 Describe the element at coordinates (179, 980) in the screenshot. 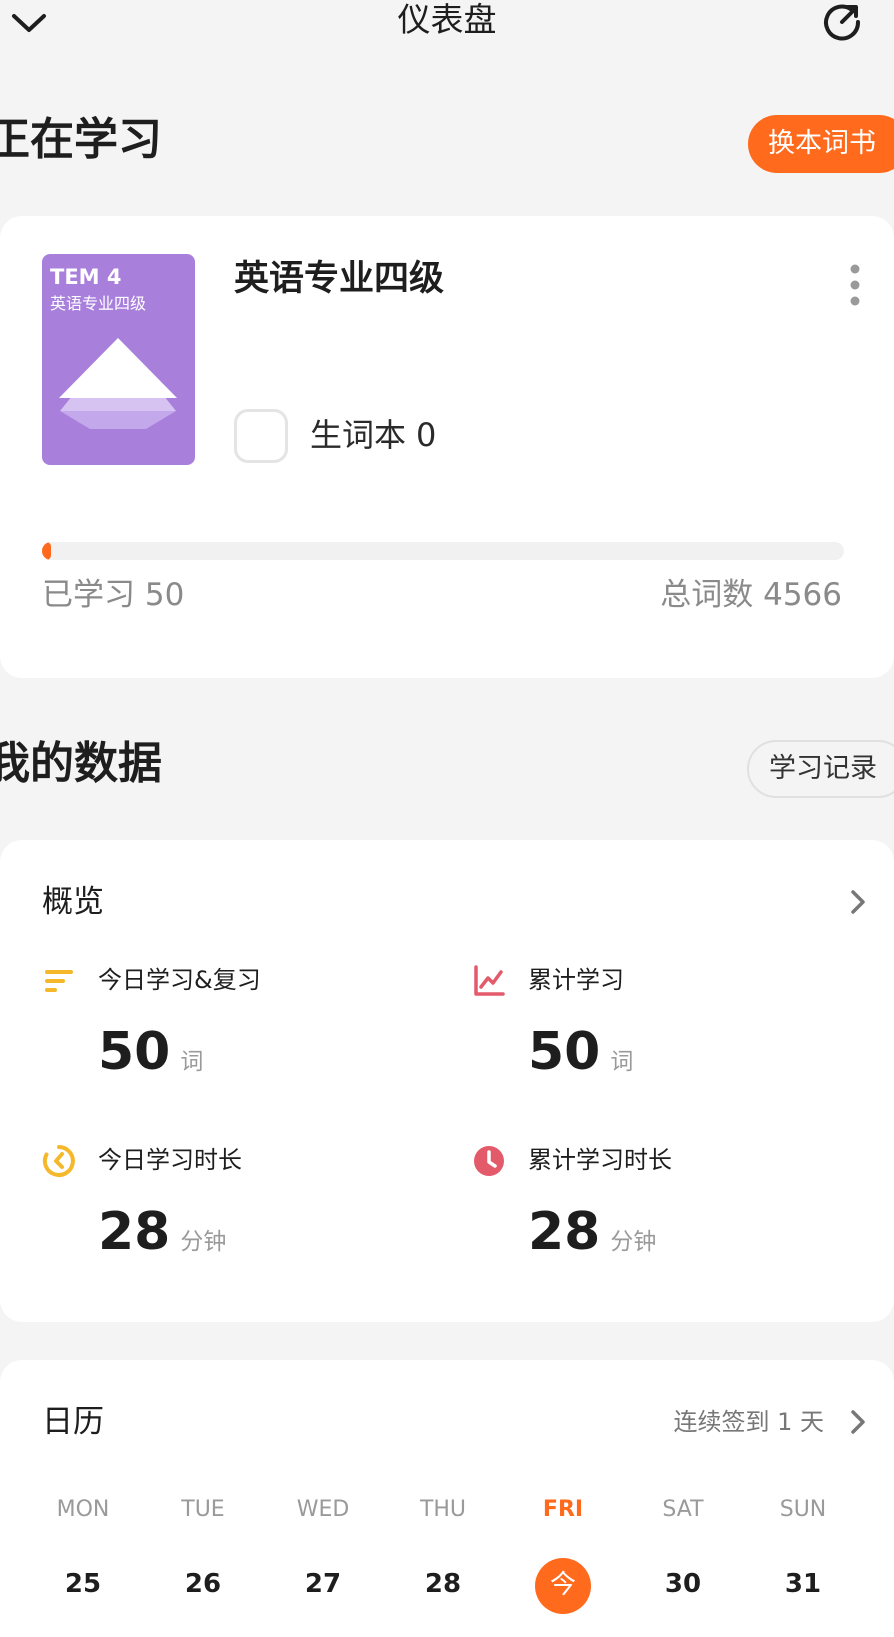

I see `stat-label: 今日学习&复习` at that location.